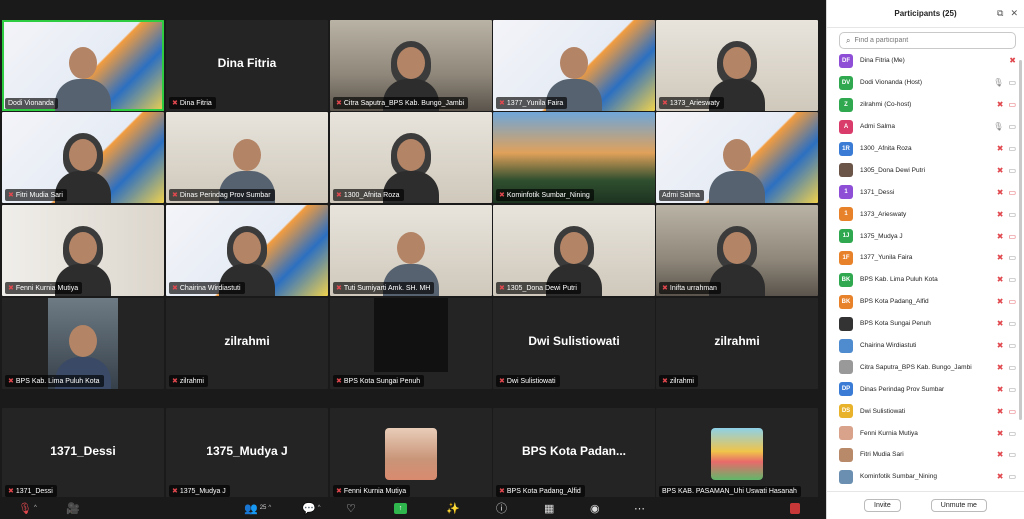  Describe the element at coordinates (247, 157) in the screenshot. I see `video-tile: ✖ Dinas Perindag Prov Sumbar` at that location.